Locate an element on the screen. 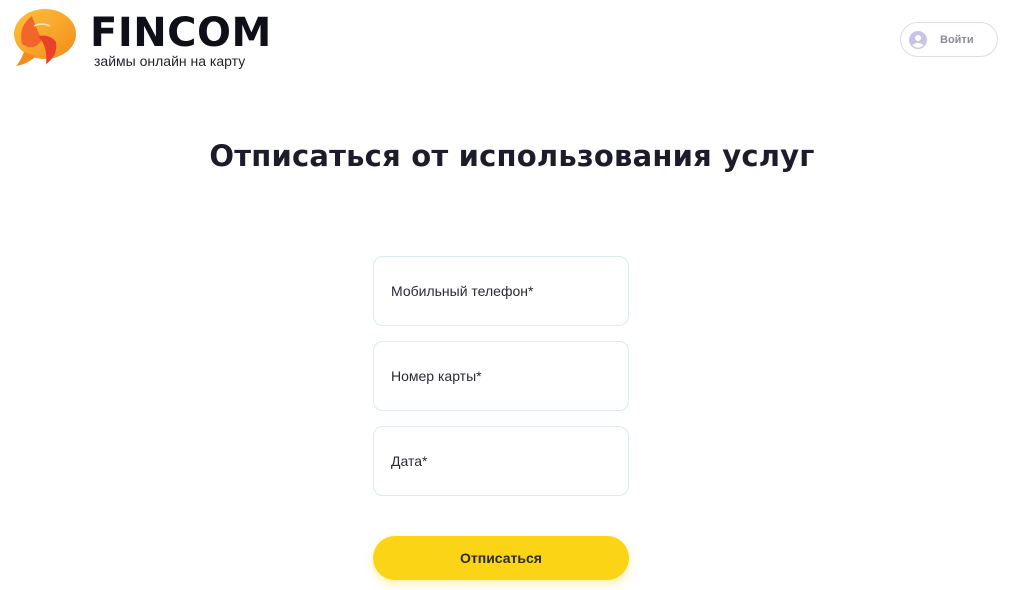 The width and height of the screenshot is (1024, 590). phone-field is located at coordinates (501, 291).